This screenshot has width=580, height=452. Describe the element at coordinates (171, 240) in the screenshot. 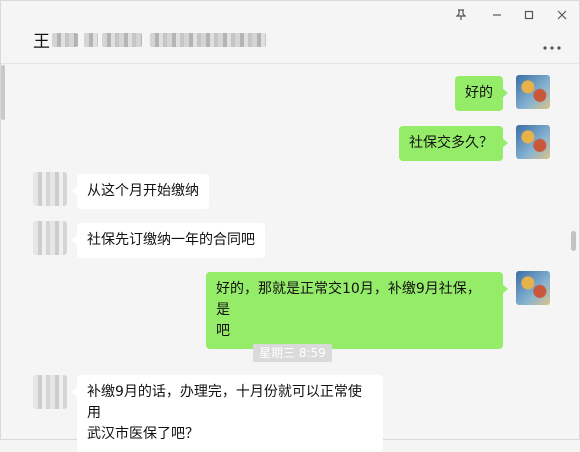

I see `message-text: 社保先订缴纳一年的合同吧` at that location.